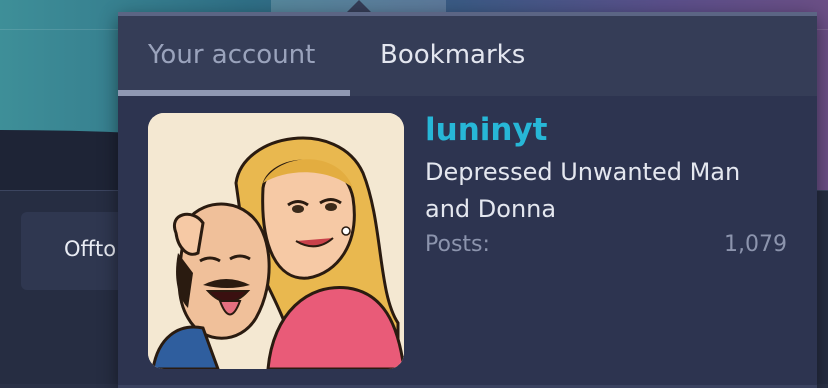 This screenshot has width=828, height=388. What do you see at coordinates (231, 55) in the screenshot?
I see `tab-your-account: Your account` at bounding box center [231, 55].